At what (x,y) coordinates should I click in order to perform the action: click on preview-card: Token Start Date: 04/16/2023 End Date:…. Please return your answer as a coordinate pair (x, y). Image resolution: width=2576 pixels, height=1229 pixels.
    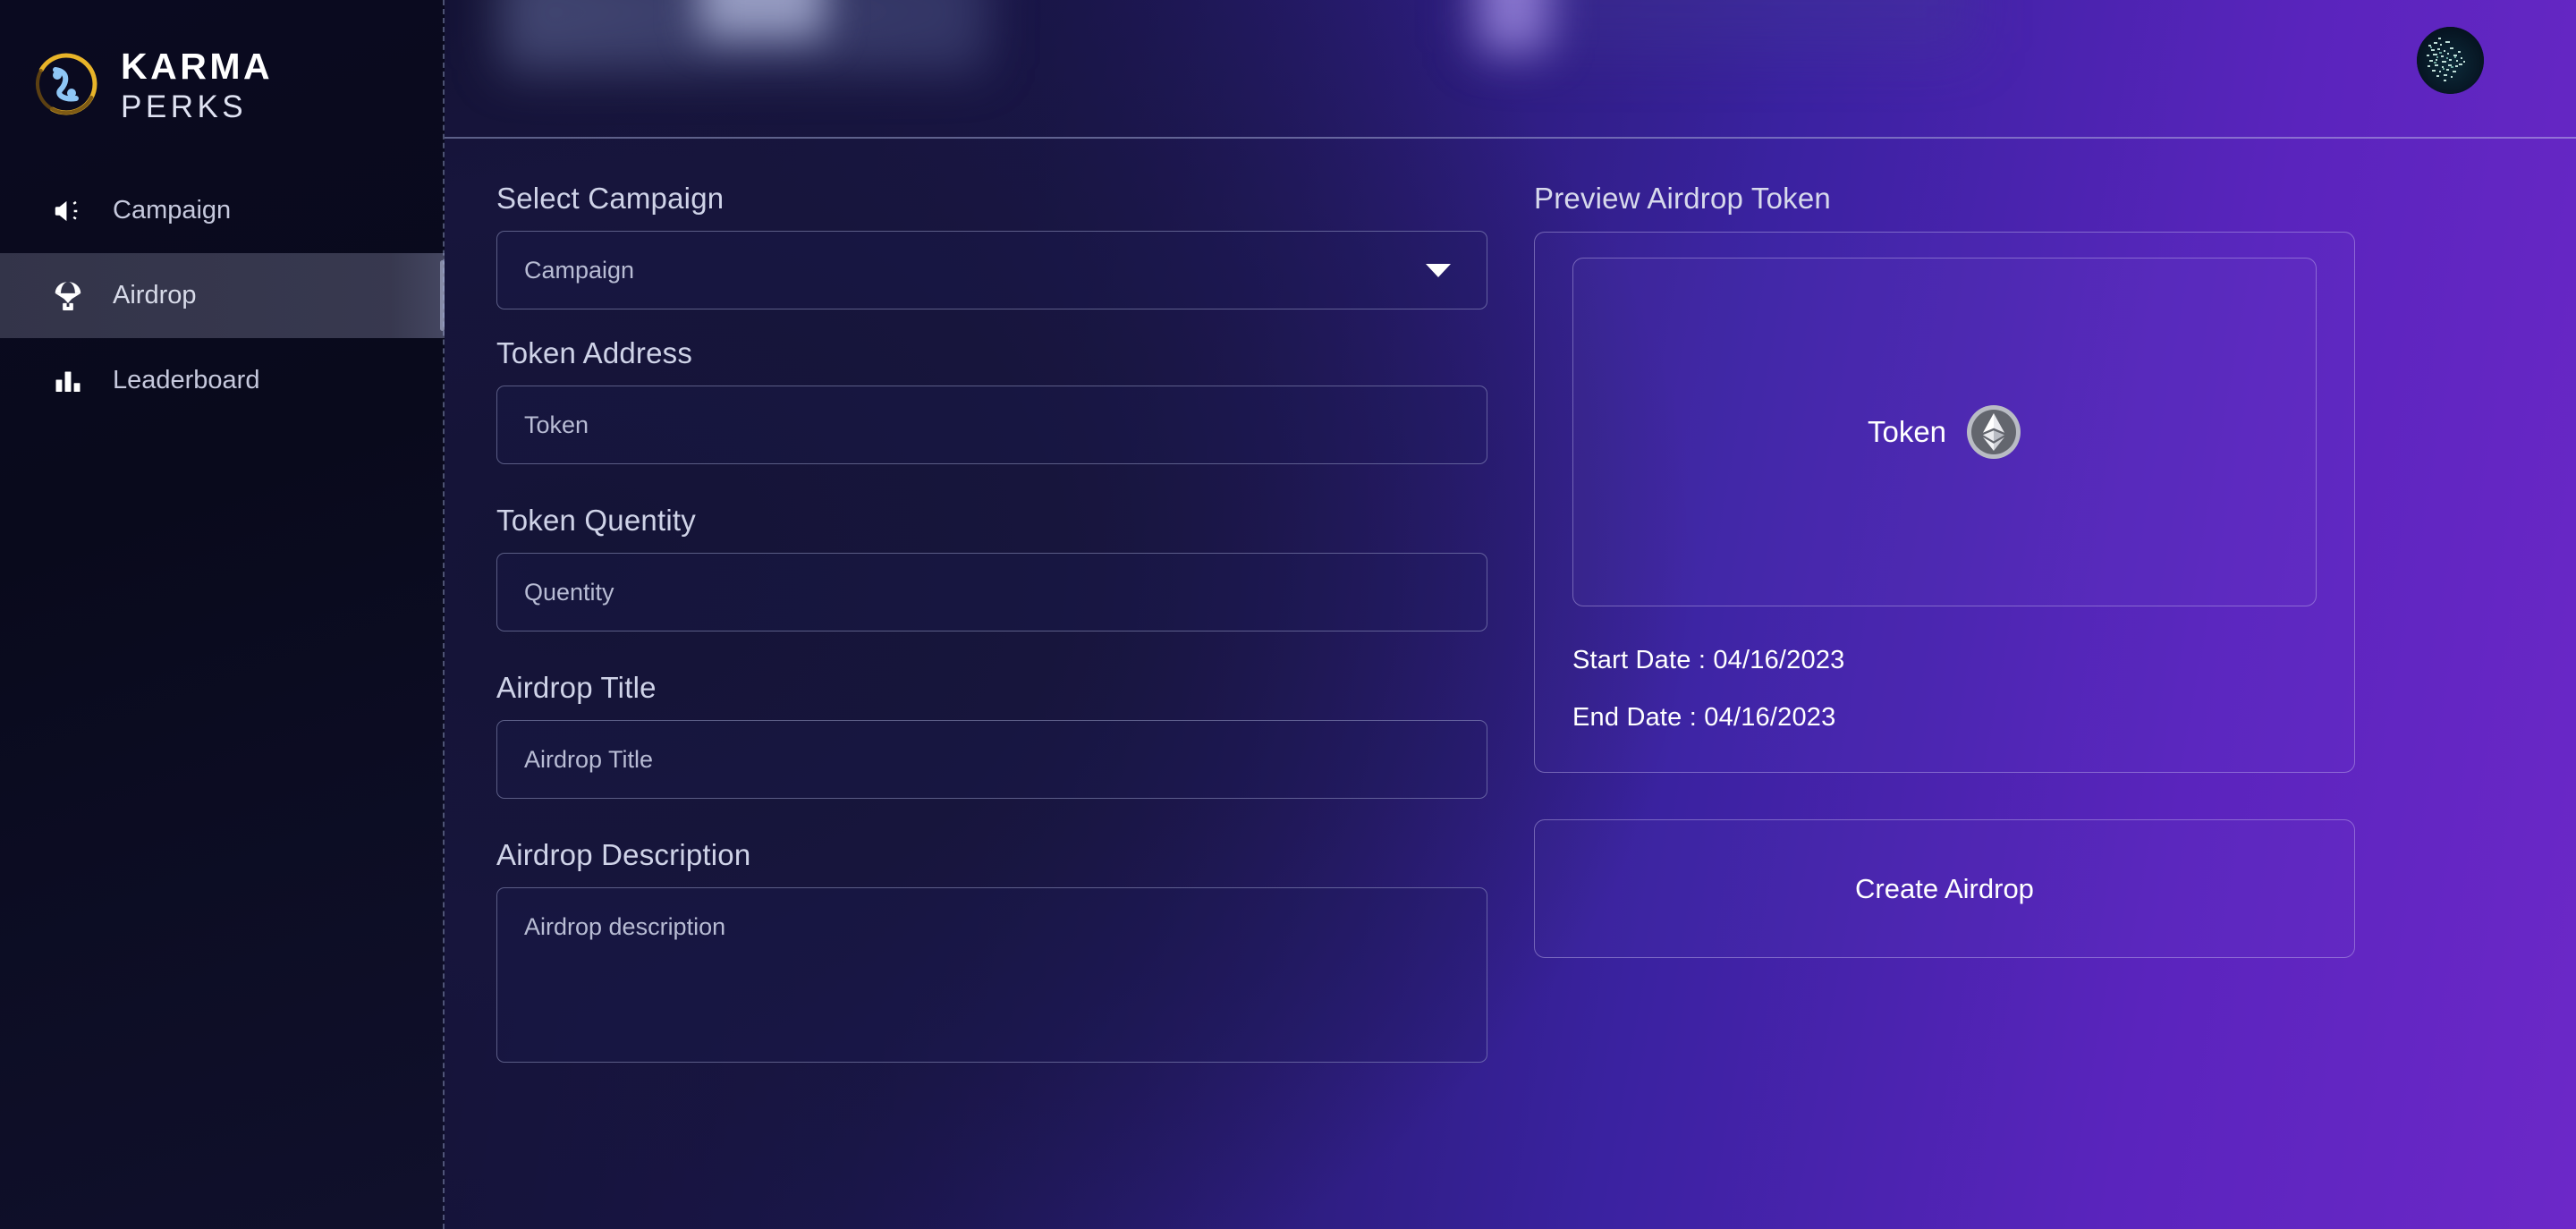
    Looking at the image, I should click on (1944, 502).